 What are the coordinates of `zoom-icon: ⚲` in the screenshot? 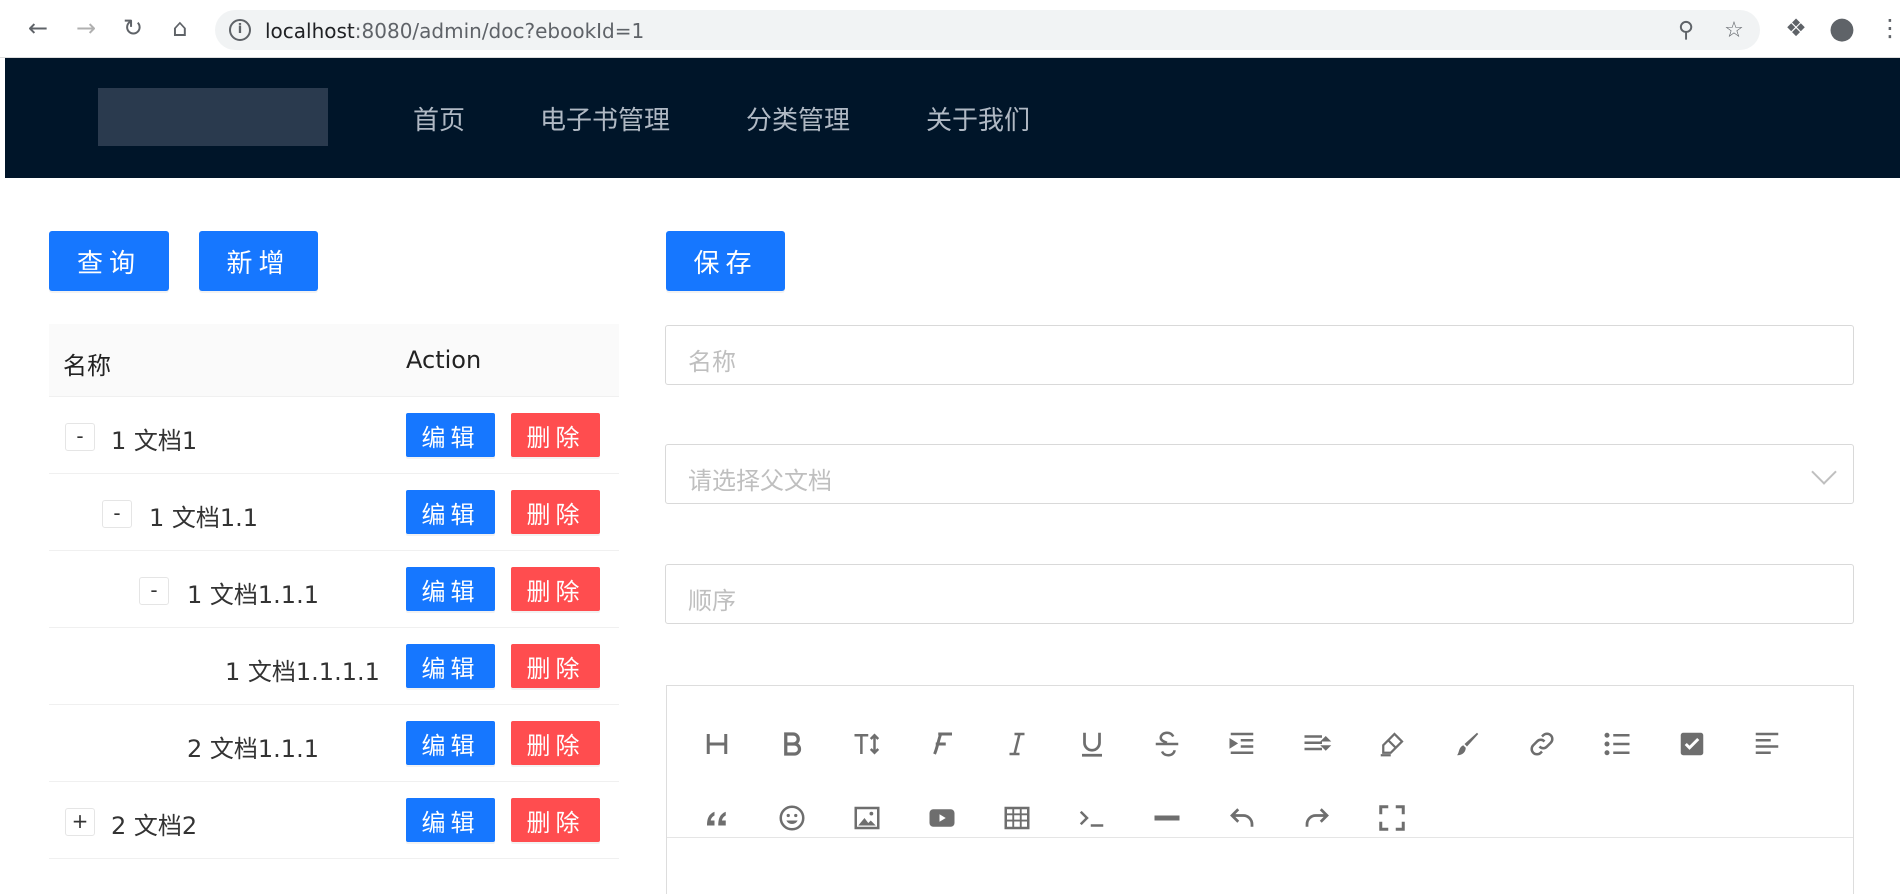 It's located at (1686, 31).